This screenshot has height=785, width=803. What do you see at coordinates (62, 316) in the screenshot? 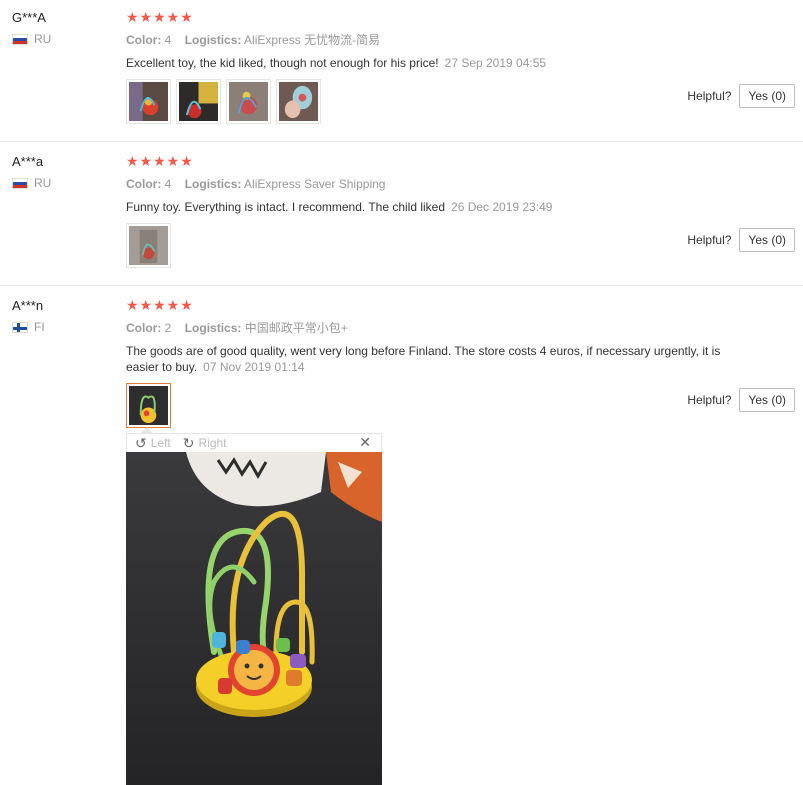
I see `reviewer-info: A***n FI` at bounding box center [62, 316].